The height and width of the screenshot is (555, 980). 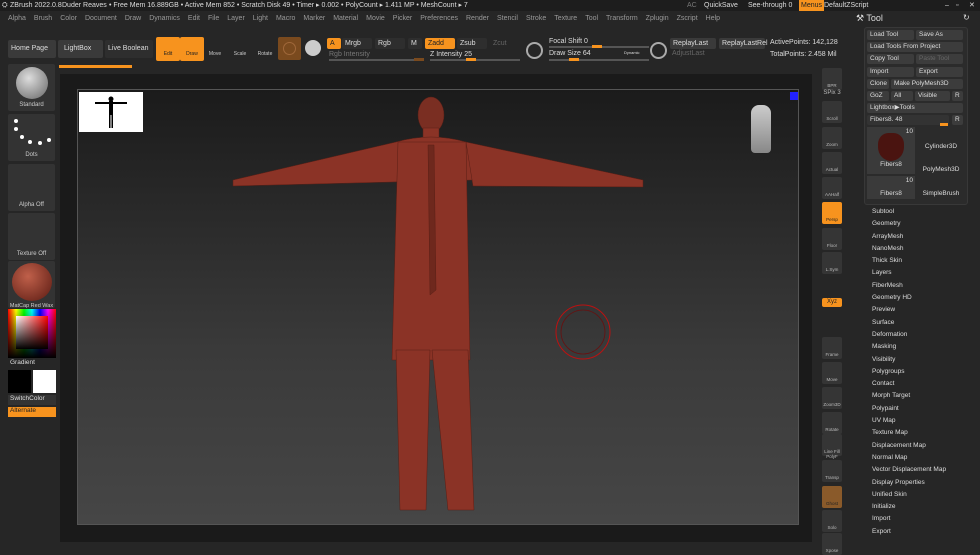 What do you see at coordinates (440, 43) in the screenshot?
I see `zadd-button: Zadd` at bounding box center [440, 43].